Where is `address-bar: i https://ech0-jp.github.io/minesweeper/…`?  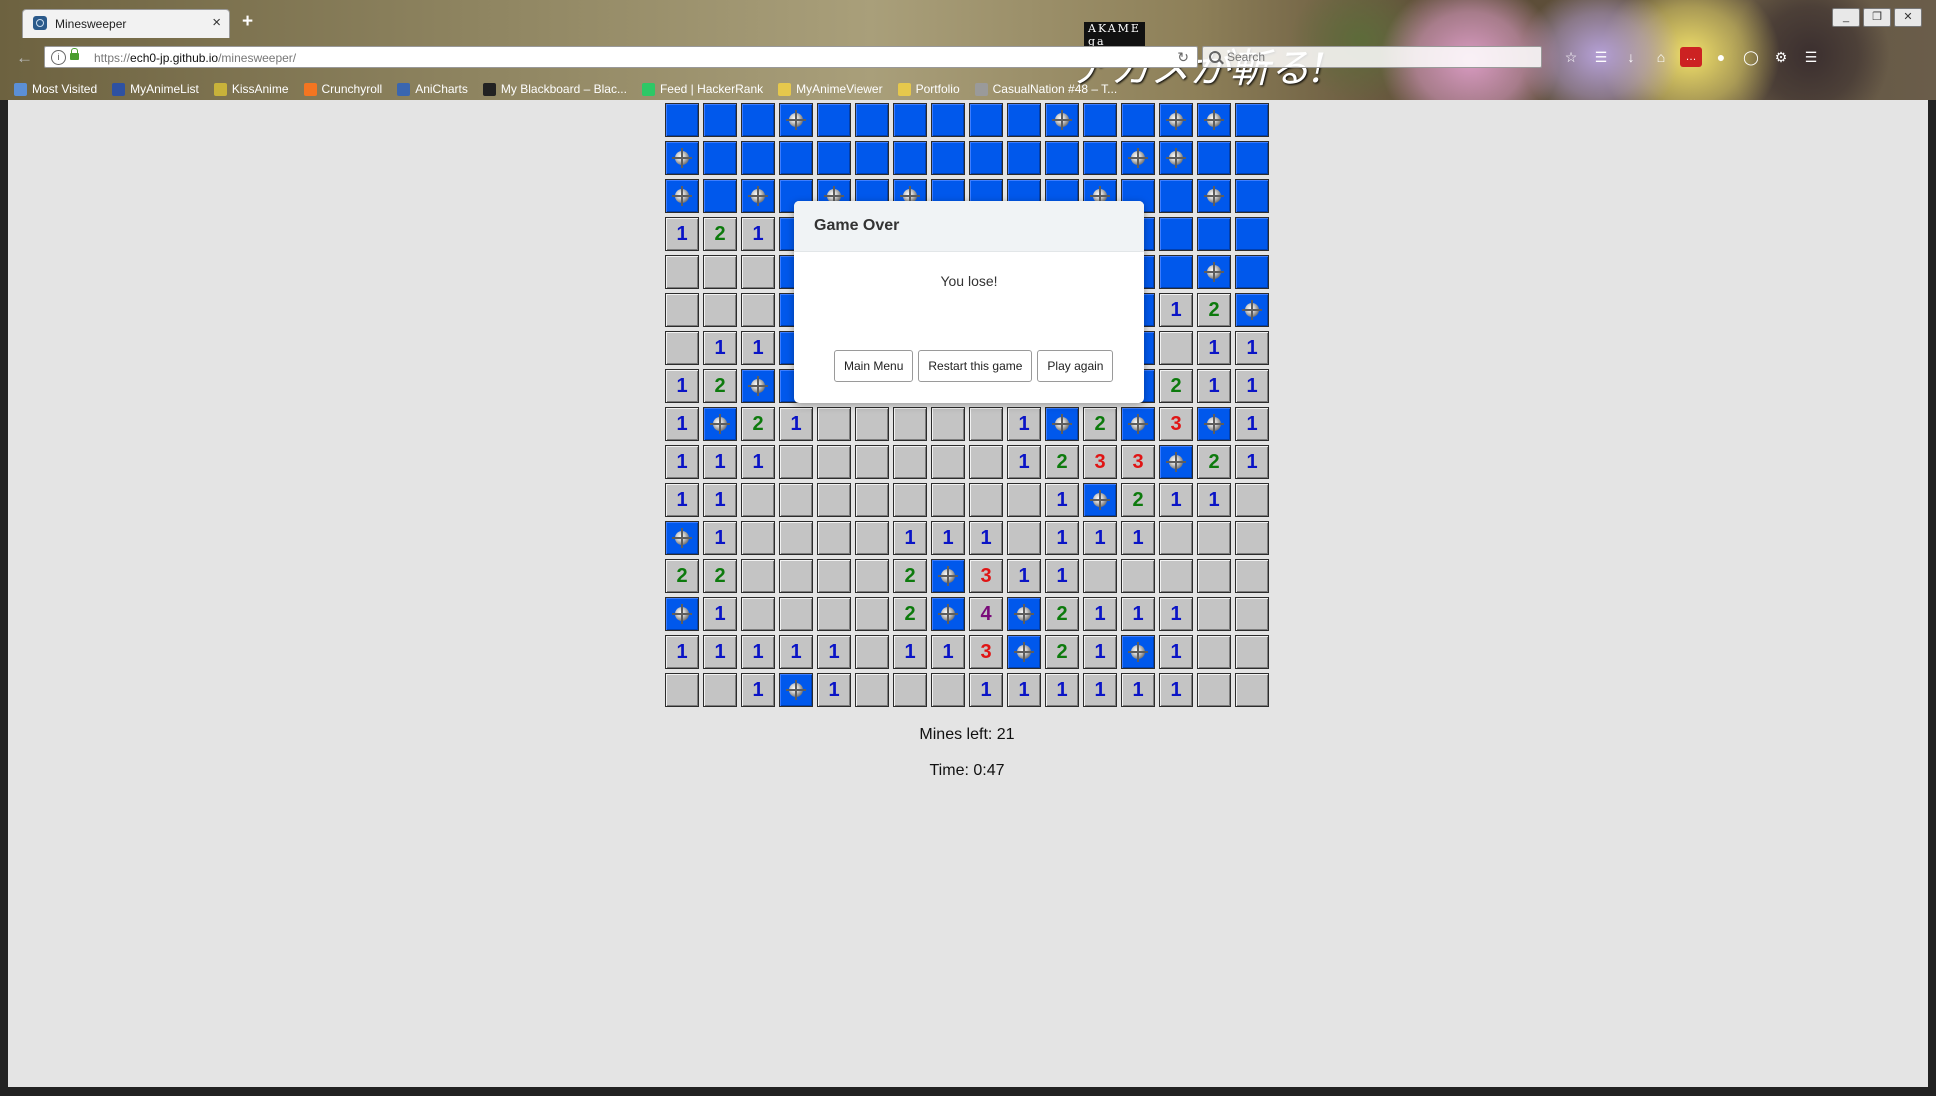 address-bar: i https://ech0-jp.github.io/minesweeper/… is located at coordinates (621, 57).